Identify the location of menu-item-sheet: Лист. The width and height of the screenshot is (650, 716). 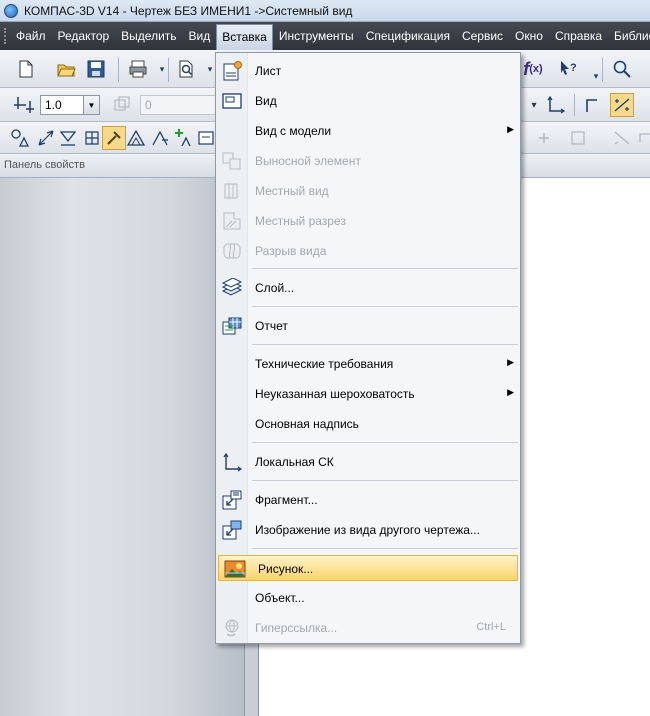
(368, 71).